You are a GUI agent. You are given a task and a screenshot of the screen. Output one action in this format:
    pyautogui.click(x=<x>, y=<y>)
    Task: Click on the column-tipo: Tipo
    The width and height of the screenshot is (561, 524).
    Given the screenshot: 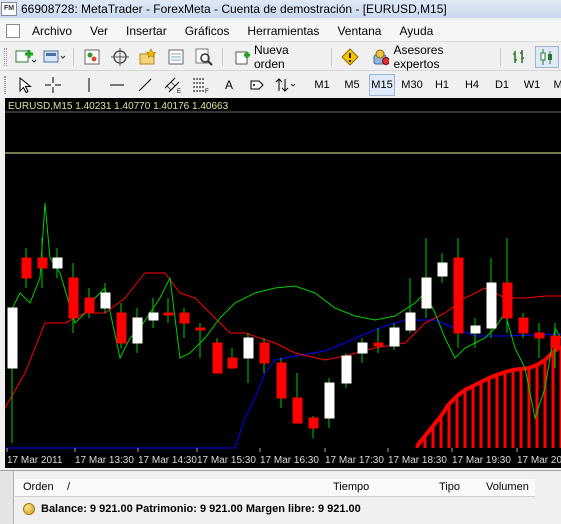 What is the action you would take?
    pyautogui.click(x=449, y=487)
    